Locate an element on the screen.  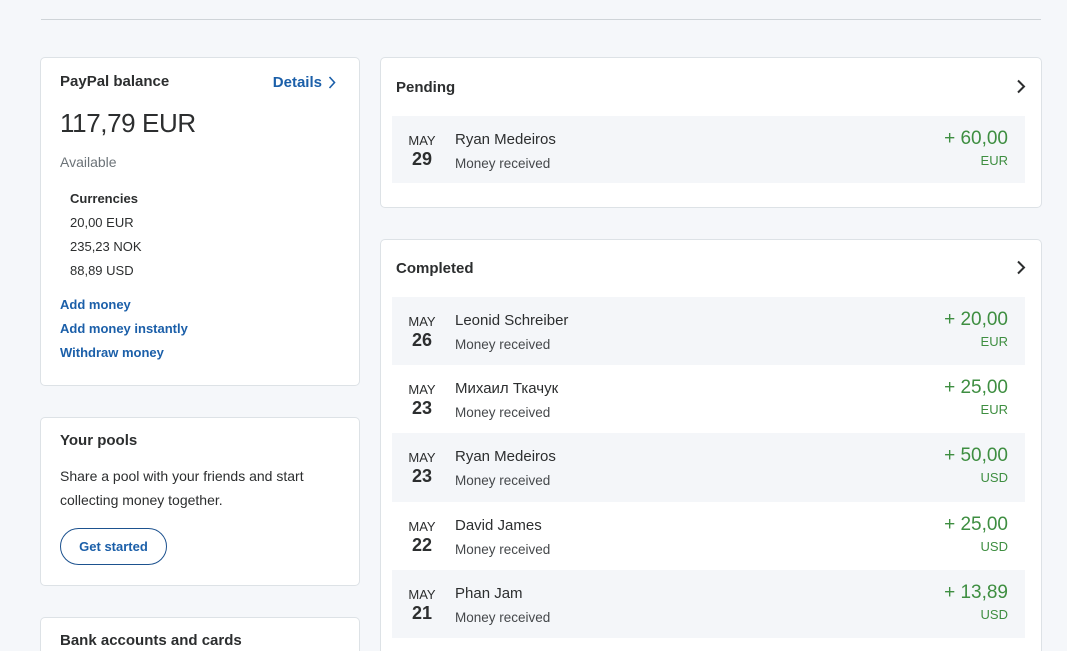
completed-title: Completed is located at coordinates (435, 268).